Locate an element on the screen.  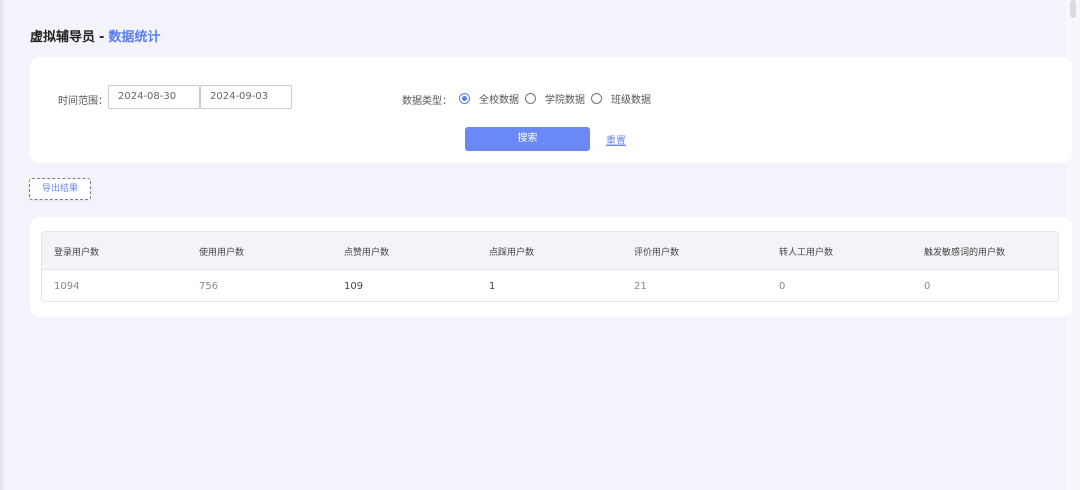
radio-checked-icon is located at coordinates (464, 98).